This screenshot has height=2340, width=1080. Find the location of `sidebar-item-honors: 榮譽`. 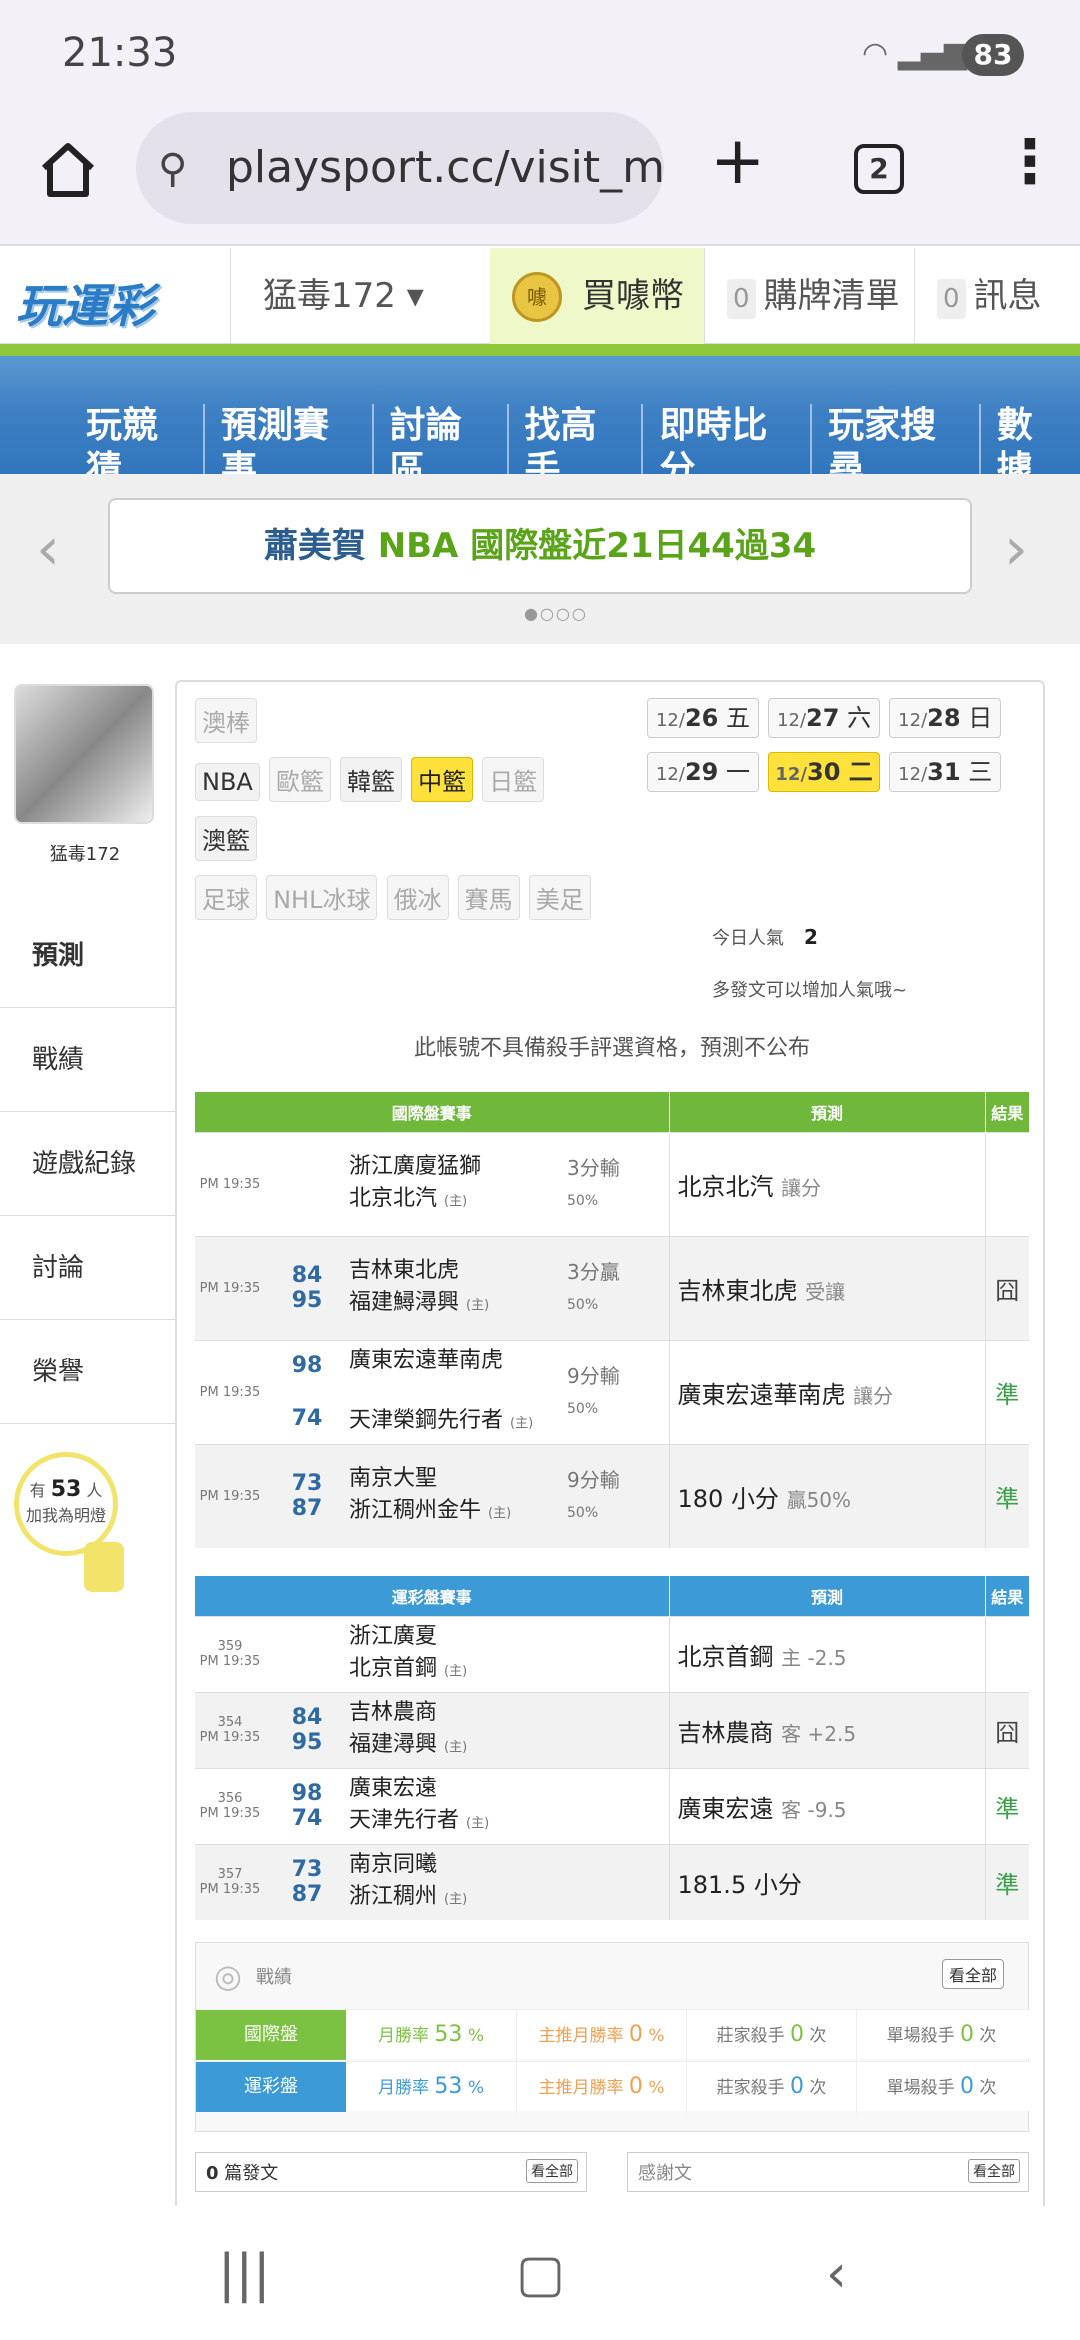

sidebar-item-honors: 榮譽 is located at coordinates (87, 1372).